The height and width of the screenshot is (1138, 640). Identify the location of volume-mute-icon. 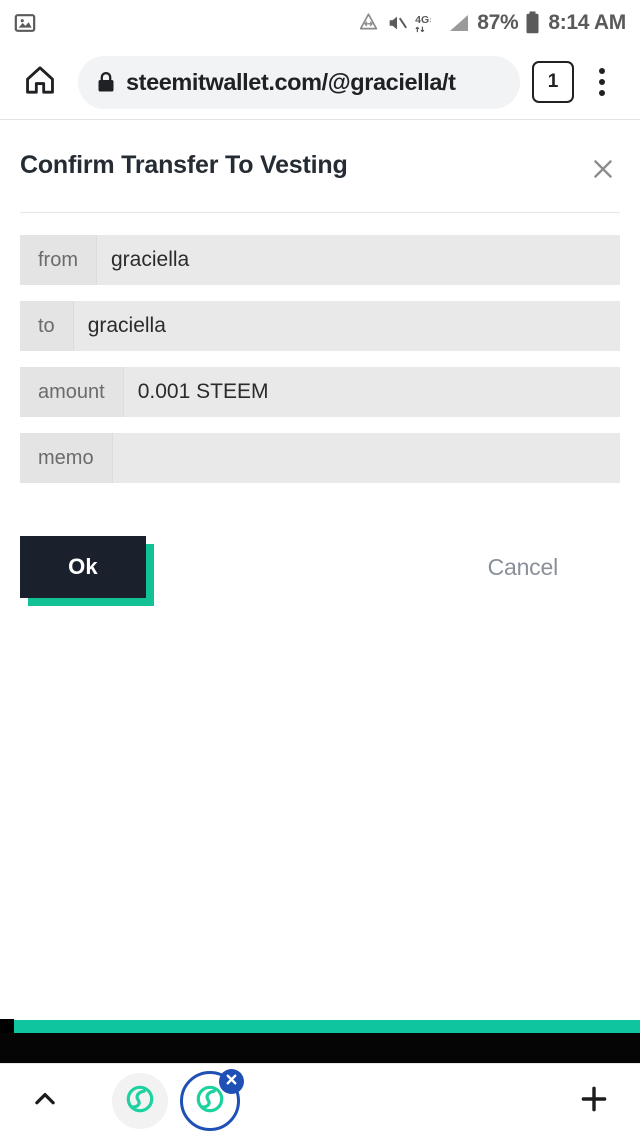
(397, 23).